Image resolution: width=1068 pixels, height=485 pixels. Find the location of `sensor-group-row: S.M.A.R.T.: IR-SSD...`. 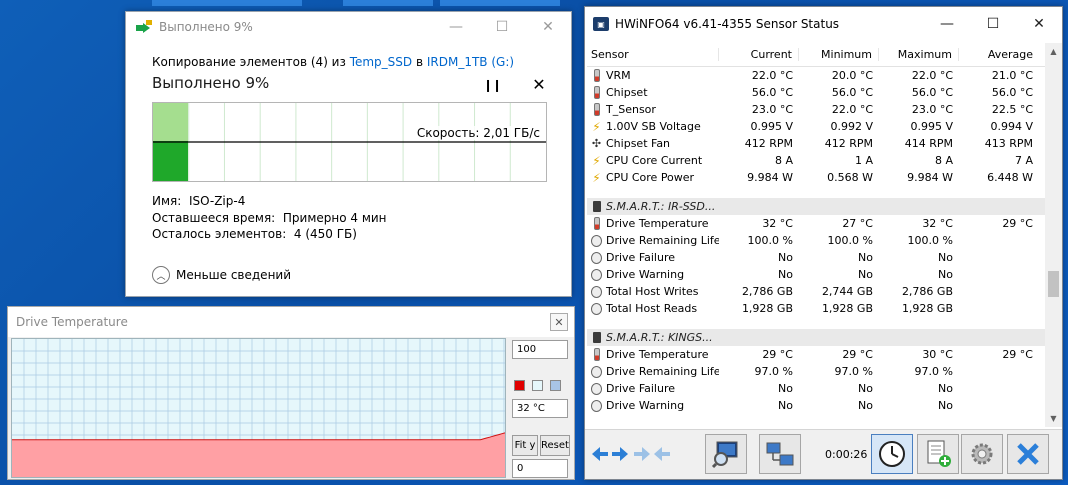

sensor-group-row: S.M.A.R.T.: IR-SSD... is located at coordinates (817, 206).